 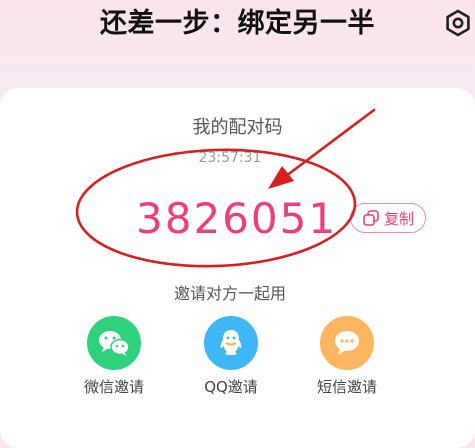 I want to click on qq-icon-circle, so click(x=231, y=343).